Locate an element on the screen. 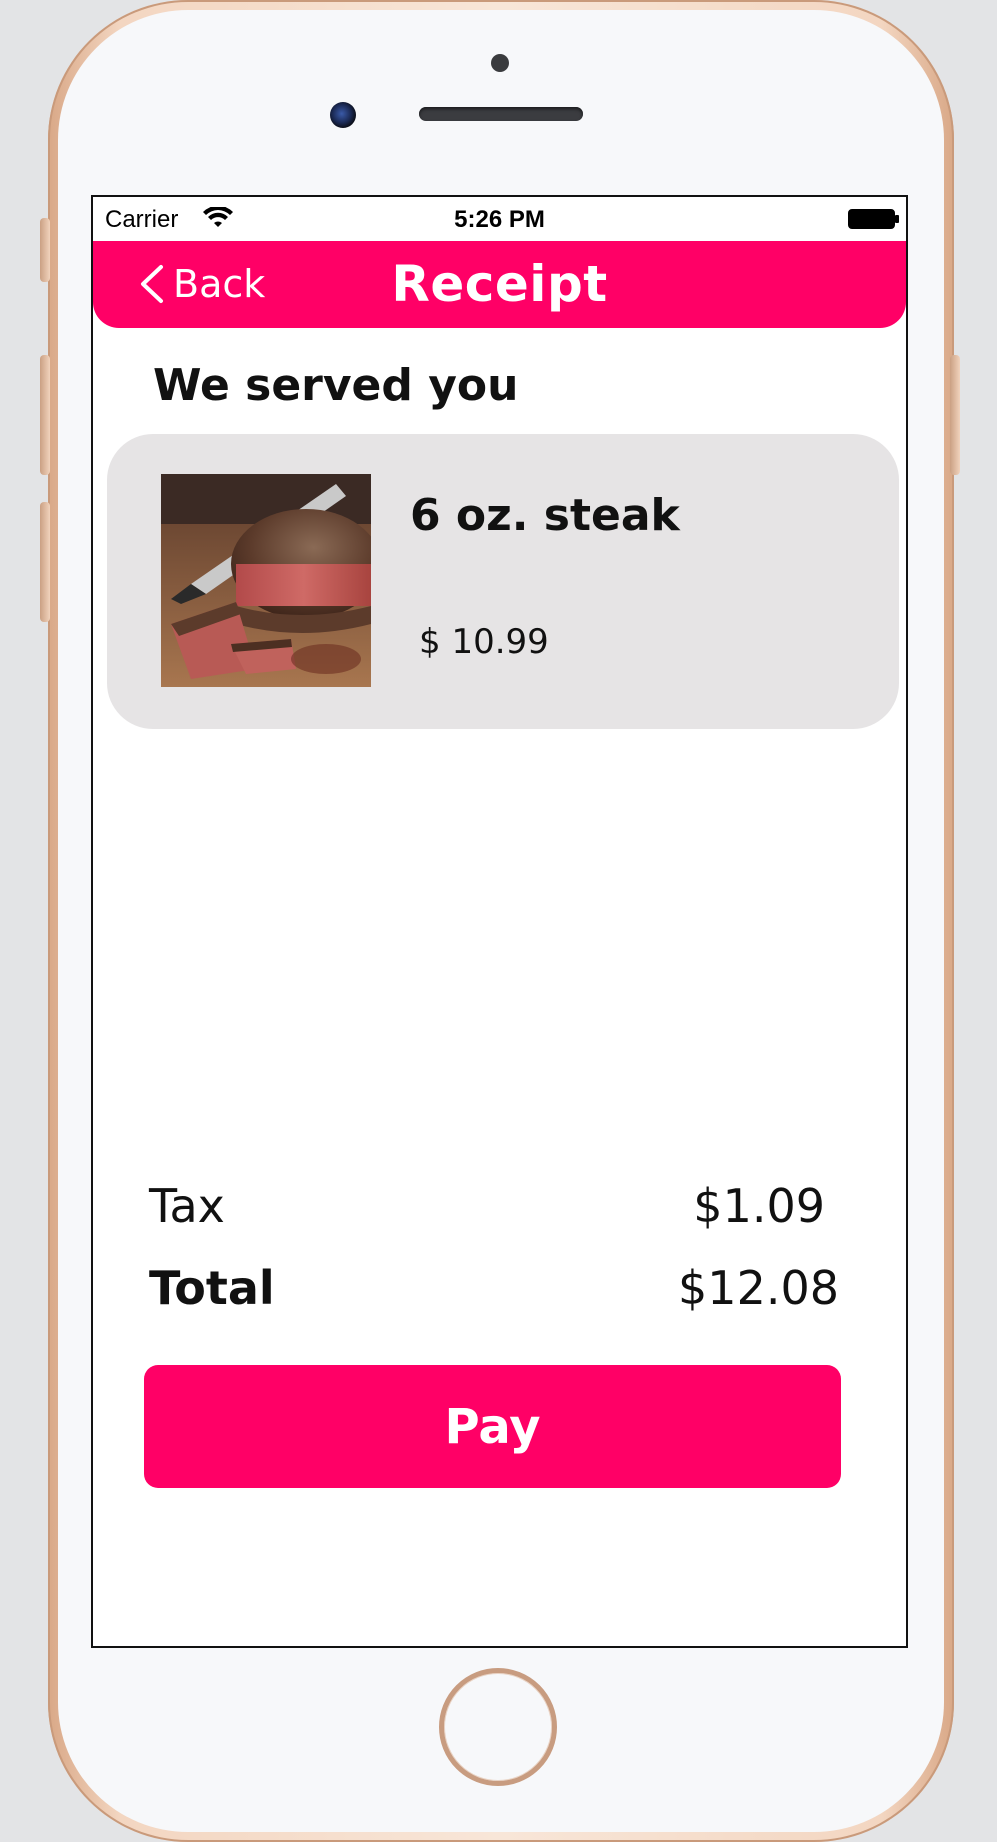 This screenshot has height=1842, width=997. power-button is located at coordinates (955, 415).